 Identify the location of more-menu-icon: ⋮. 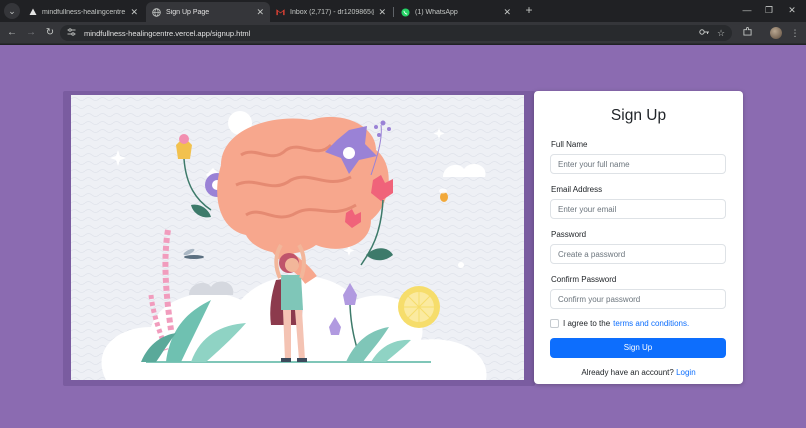
(795, 33).